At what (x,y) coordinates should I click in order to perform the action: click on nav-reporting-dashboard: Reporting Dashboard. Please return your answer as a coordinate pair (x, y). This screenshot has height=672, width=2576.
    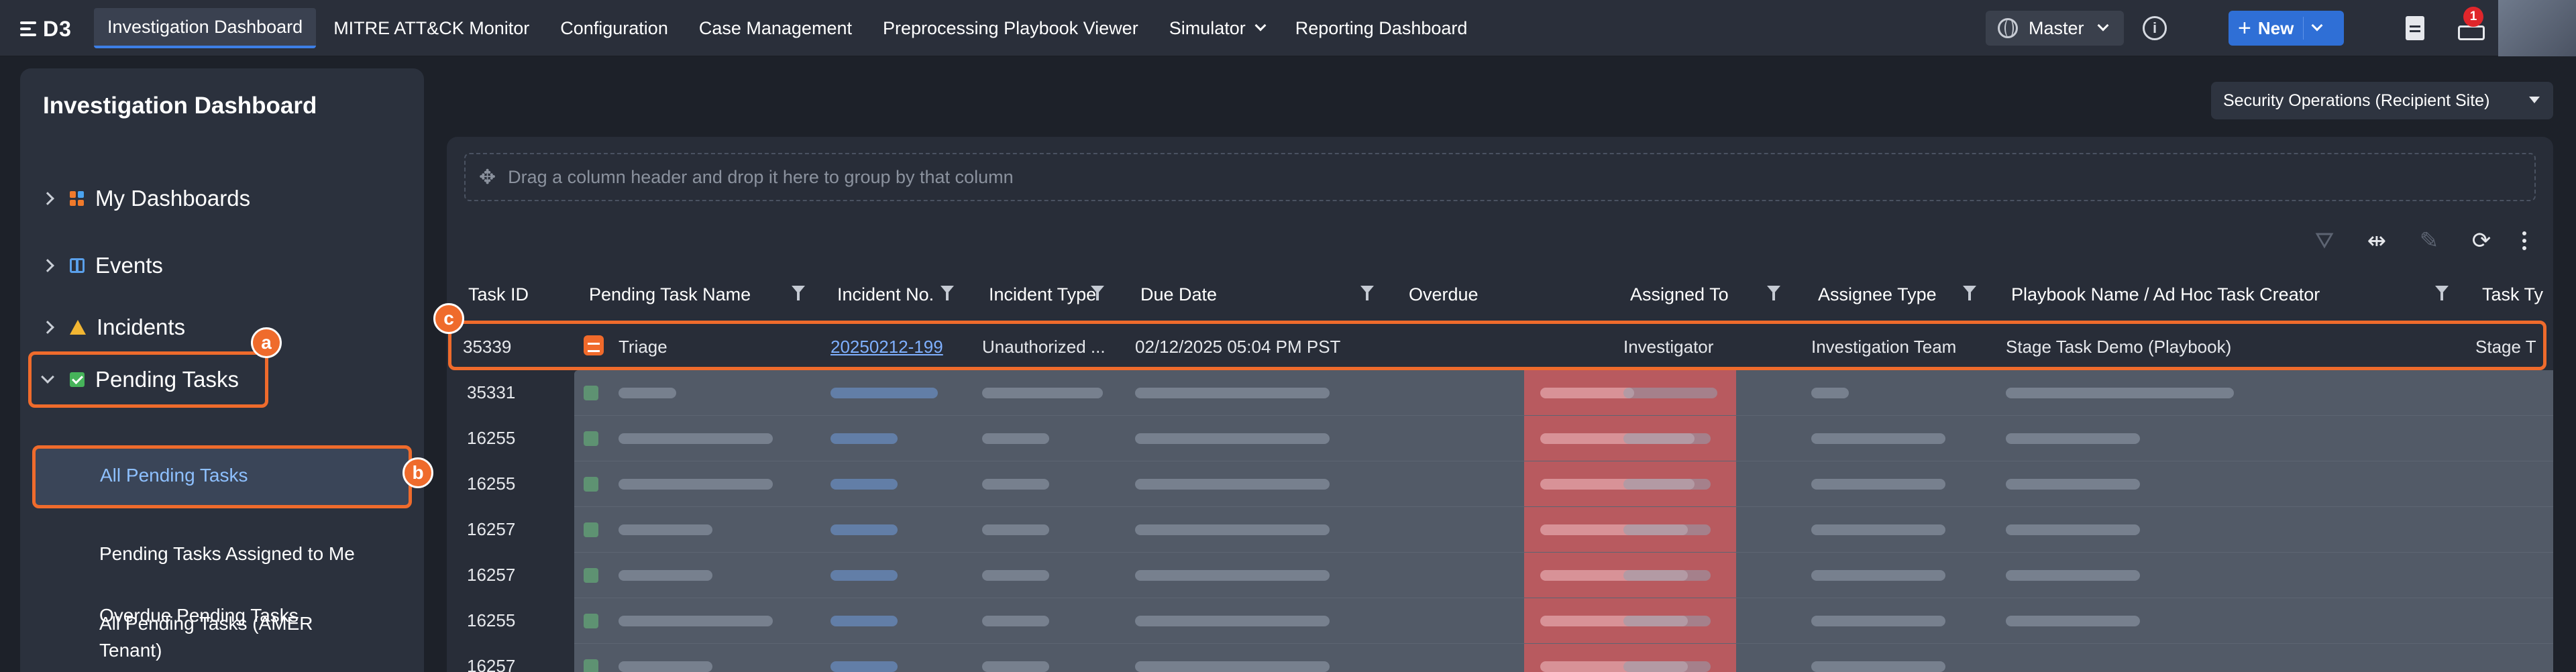
    Looking at the image, I should click on (1381, 28).